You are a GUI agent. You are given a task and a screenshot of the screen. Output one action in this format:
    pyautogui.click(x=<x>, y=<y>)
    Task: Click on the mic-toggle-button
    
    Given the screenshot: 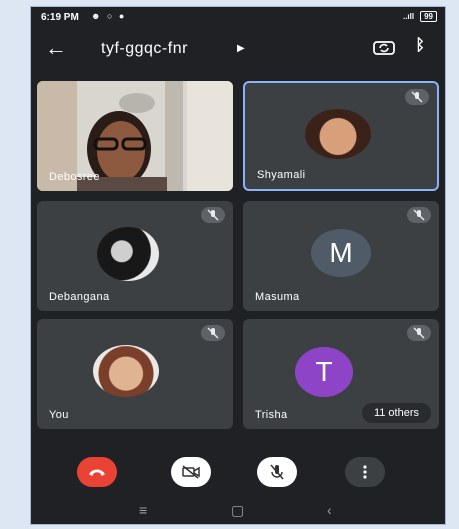 What is the action you would take?
    pyautogui.click(x=277, y=472)
    